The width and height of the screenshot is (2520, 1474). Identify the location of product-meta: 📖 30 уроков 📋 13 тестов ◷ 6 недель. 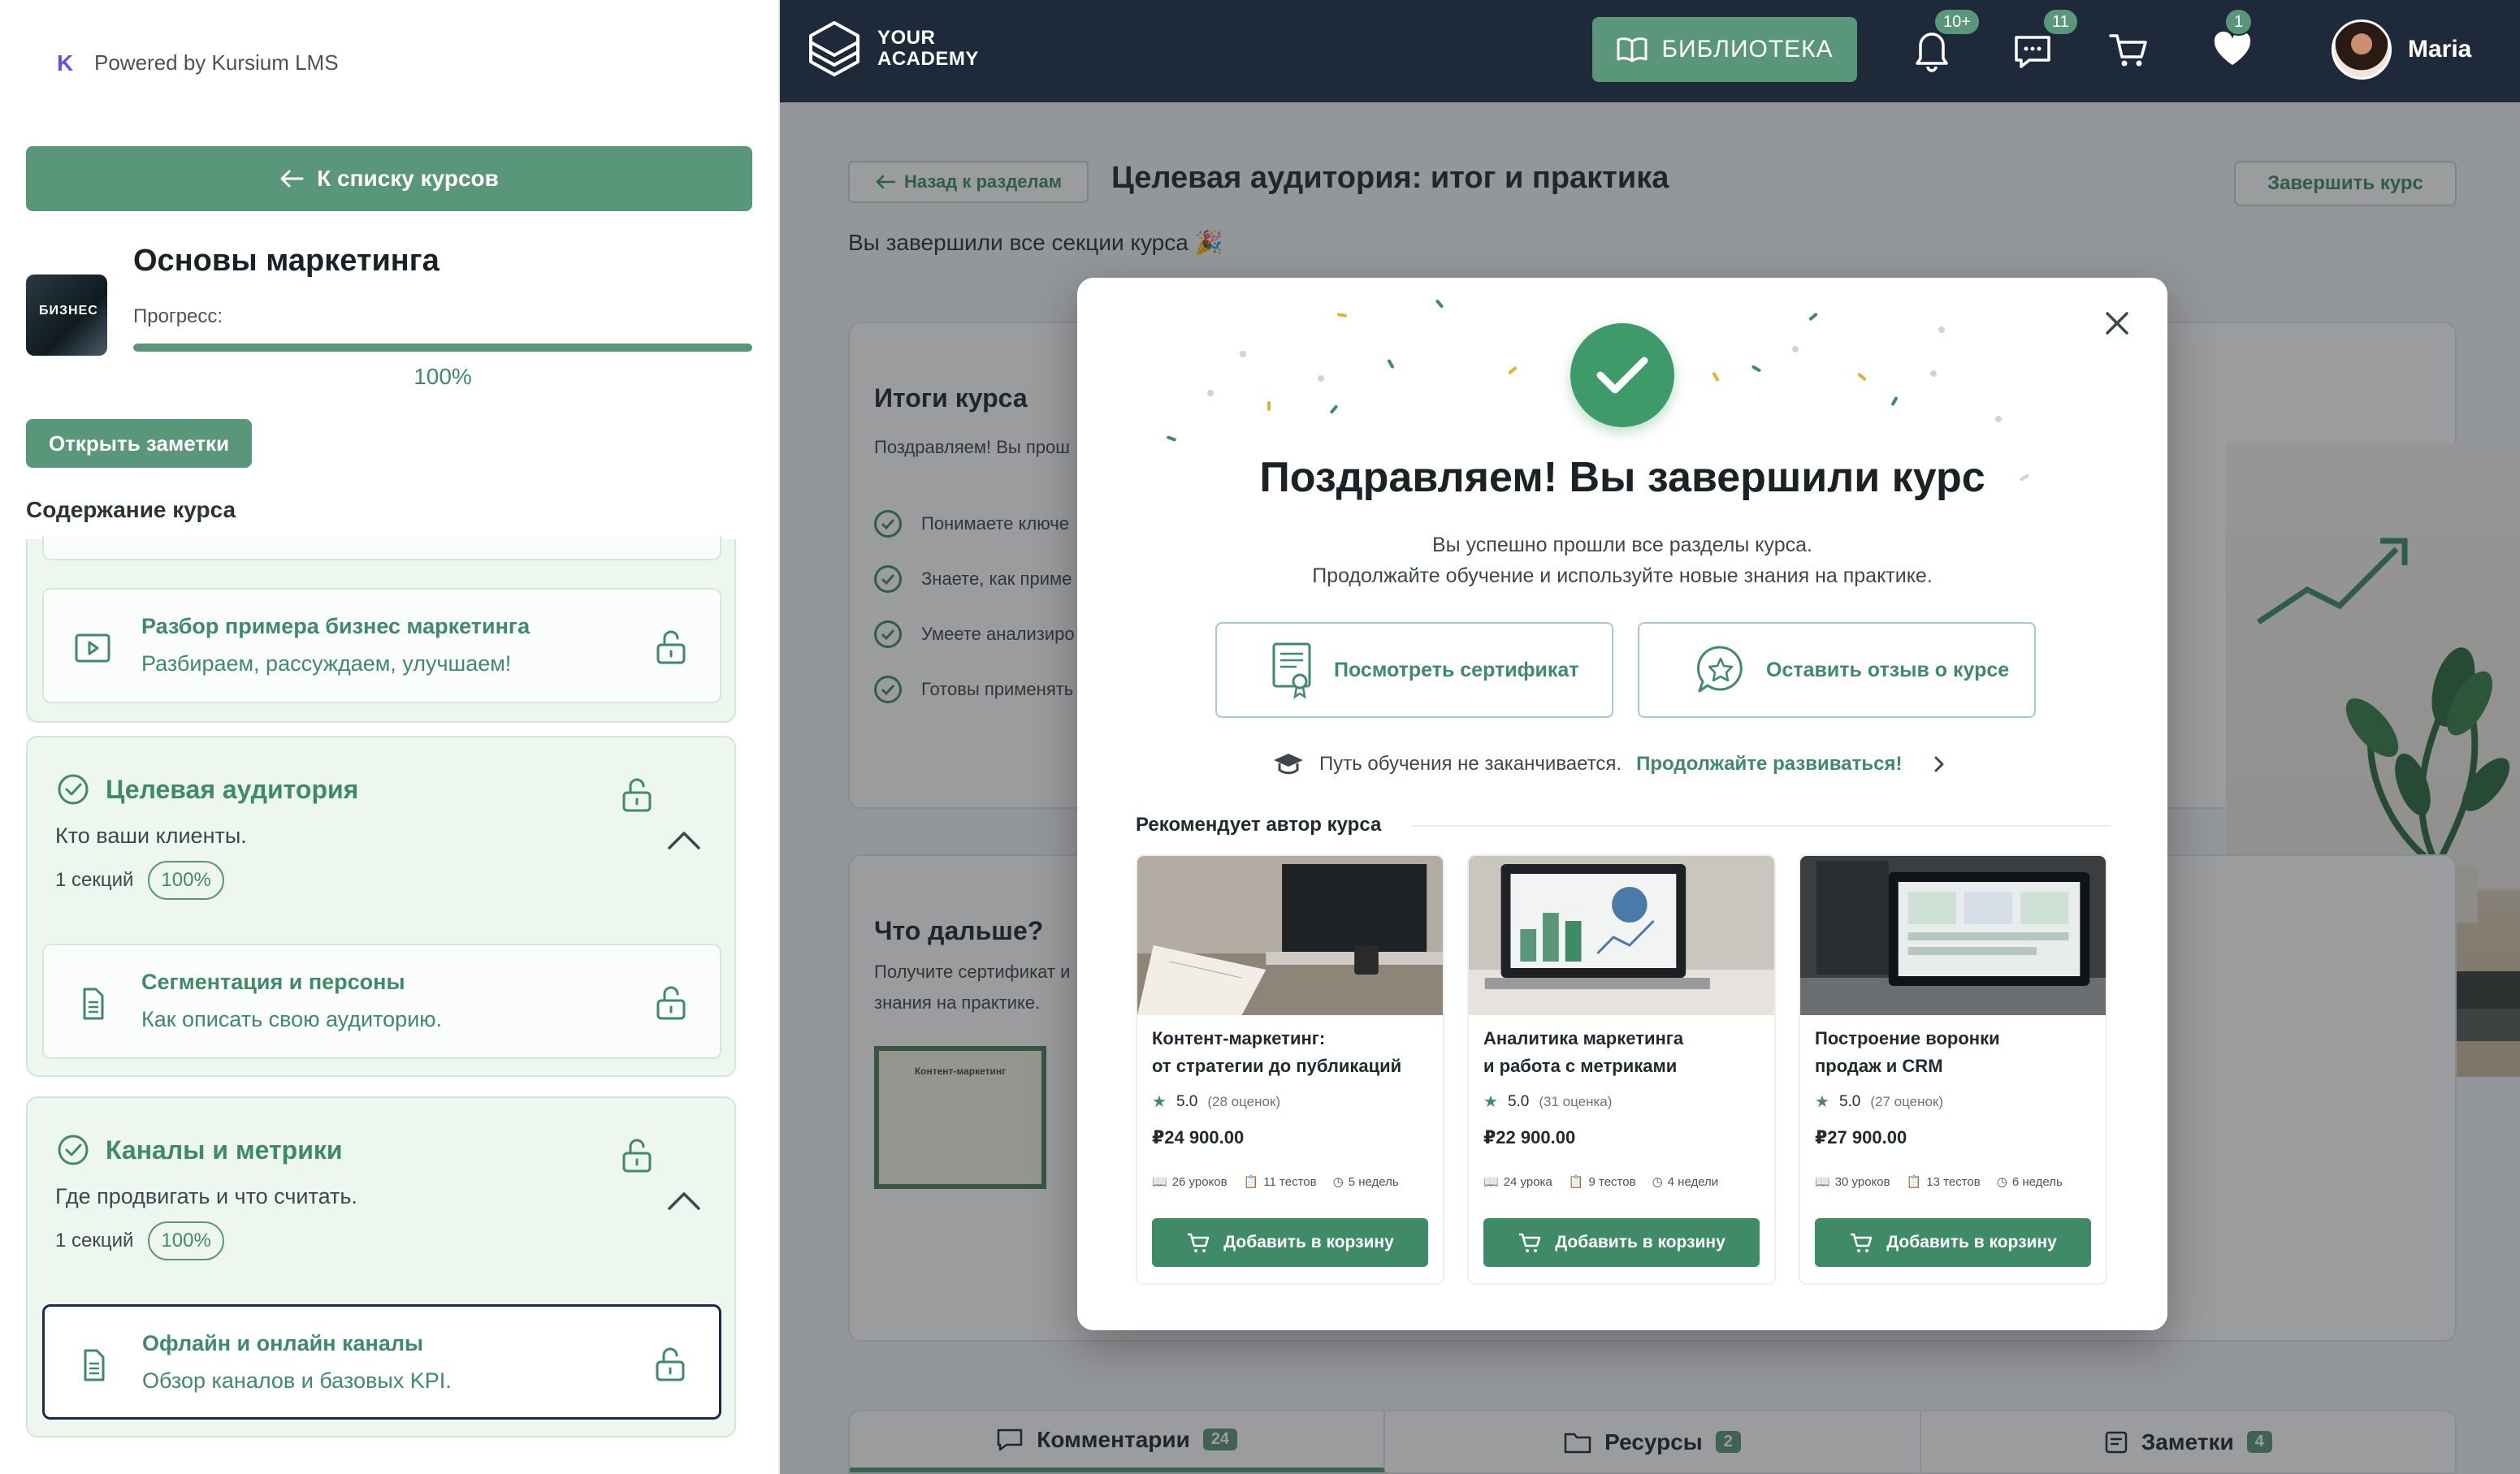
(1939, 1182).